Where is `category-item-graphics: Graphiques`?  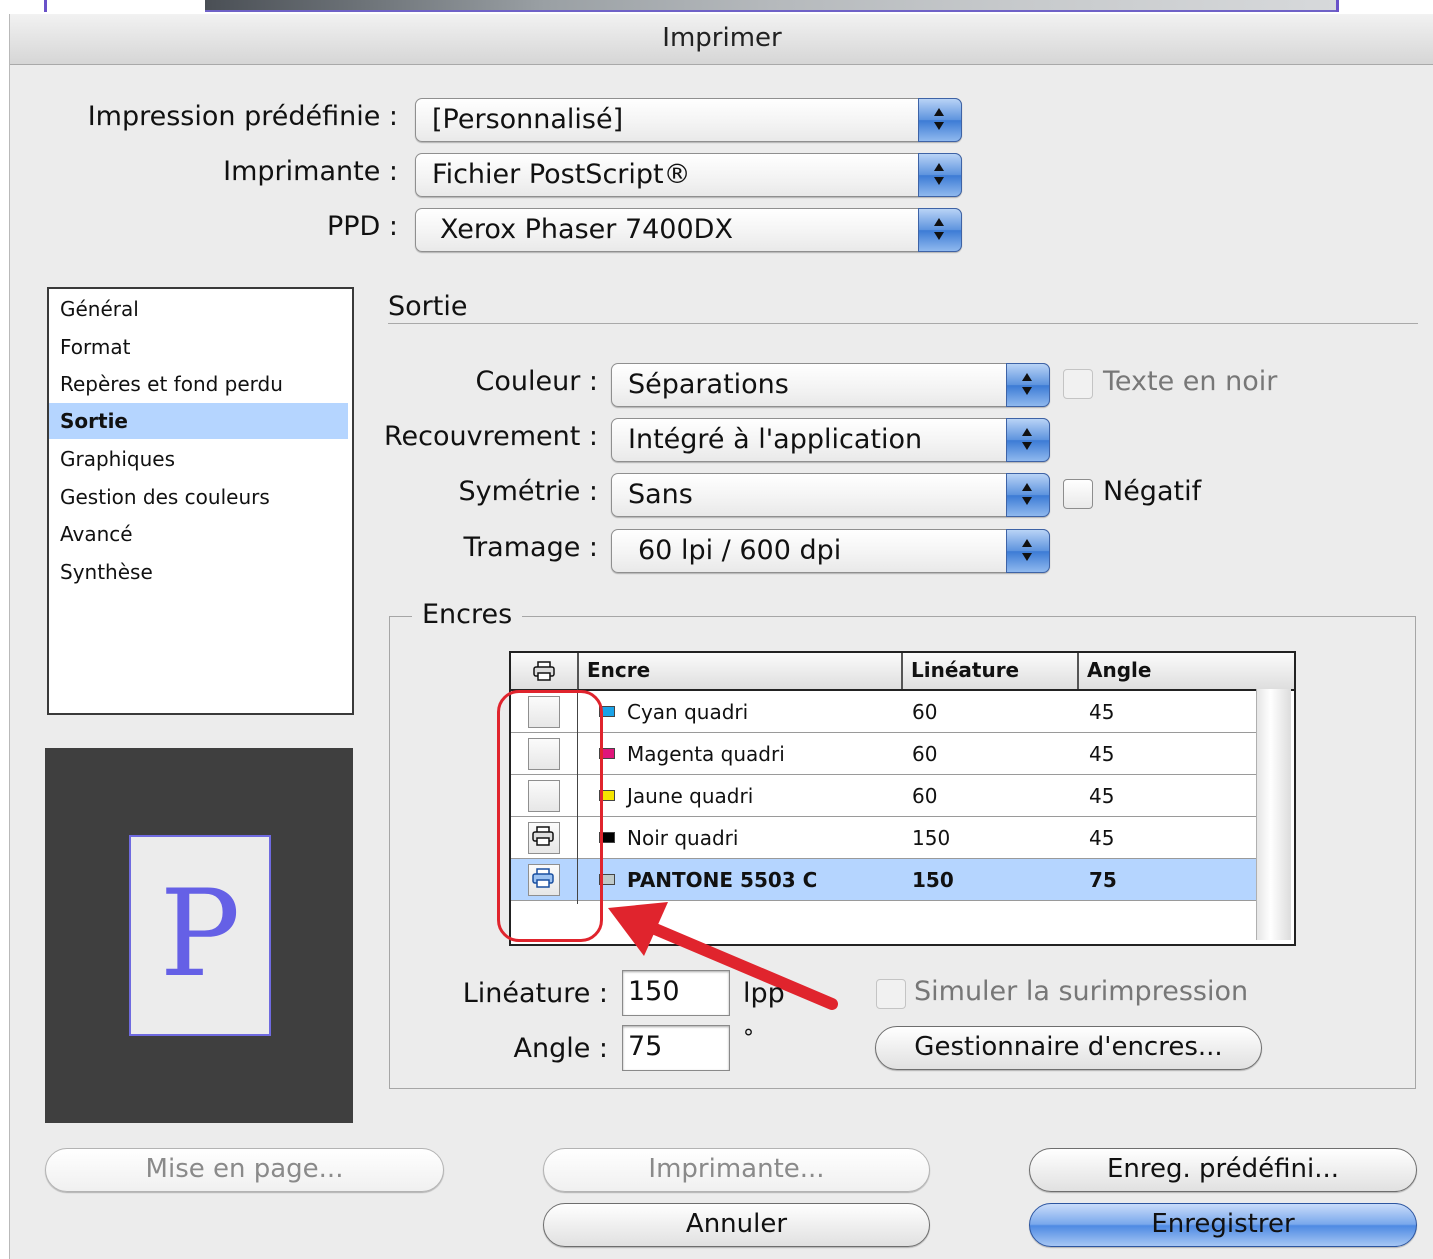
category-item-graphics: Graphiques is located at coordinates (198, 459).